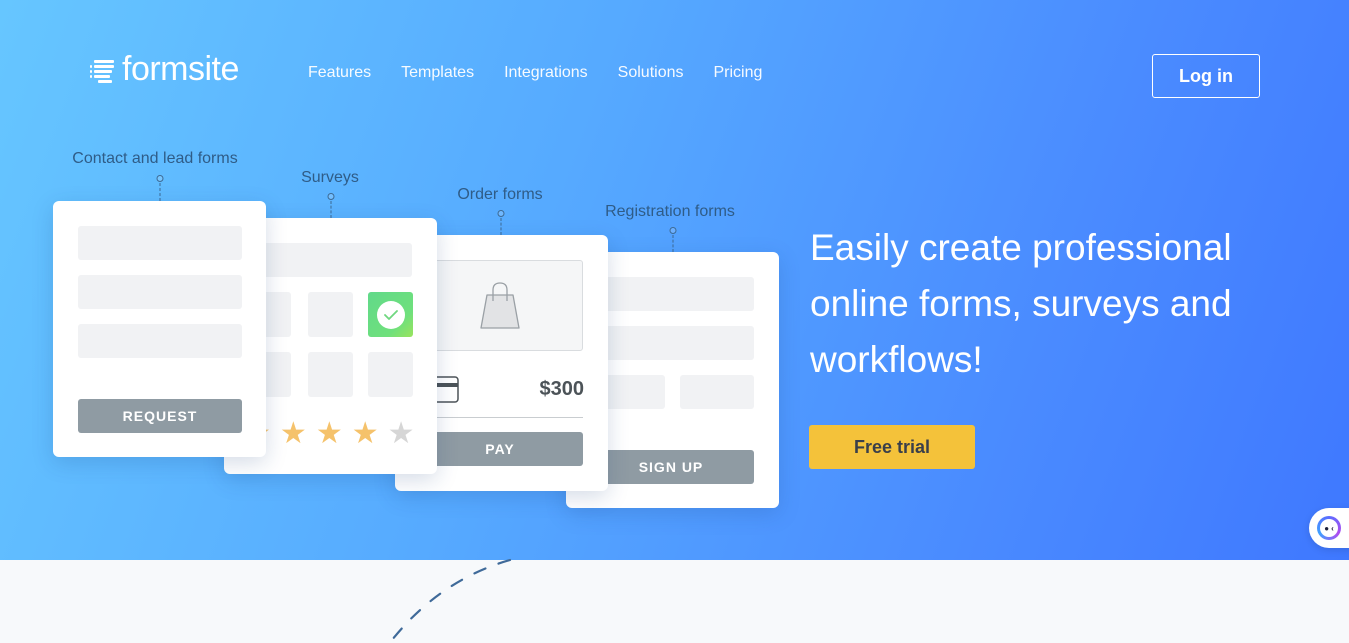  Describe the element at coordinates (670, 211) in the screenshot. I see `label-registration-forms: Registration forms` at that location.